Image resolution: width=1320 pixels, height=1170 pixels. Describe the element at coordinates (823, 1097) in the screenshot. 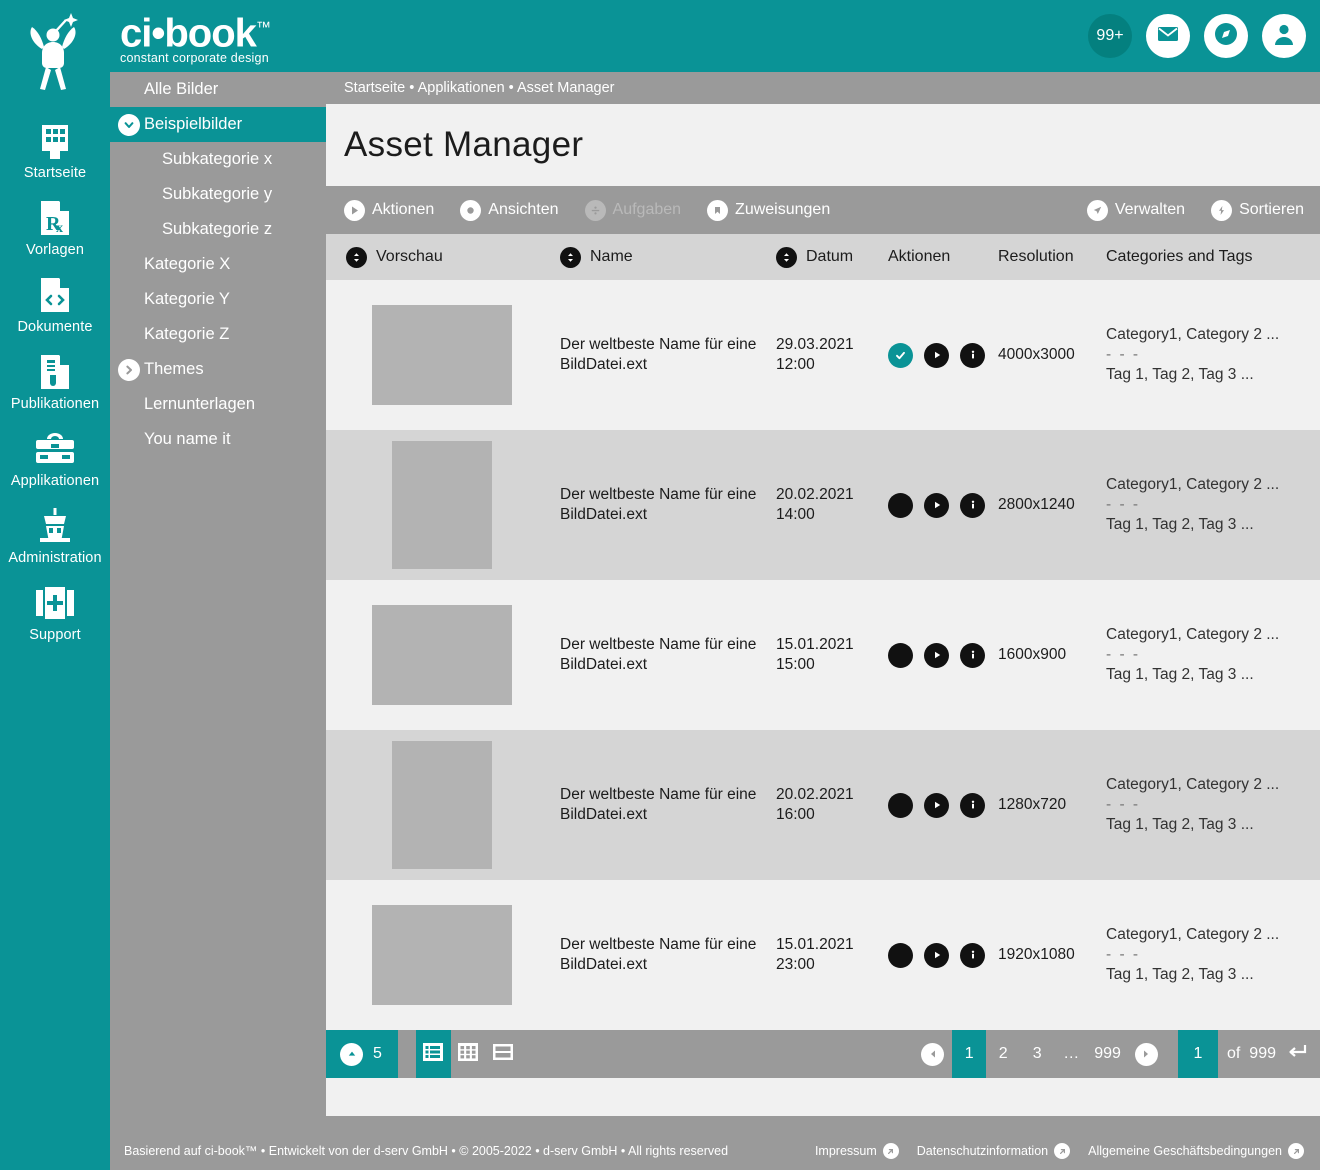

I see `bottom-white-strip` at that location.